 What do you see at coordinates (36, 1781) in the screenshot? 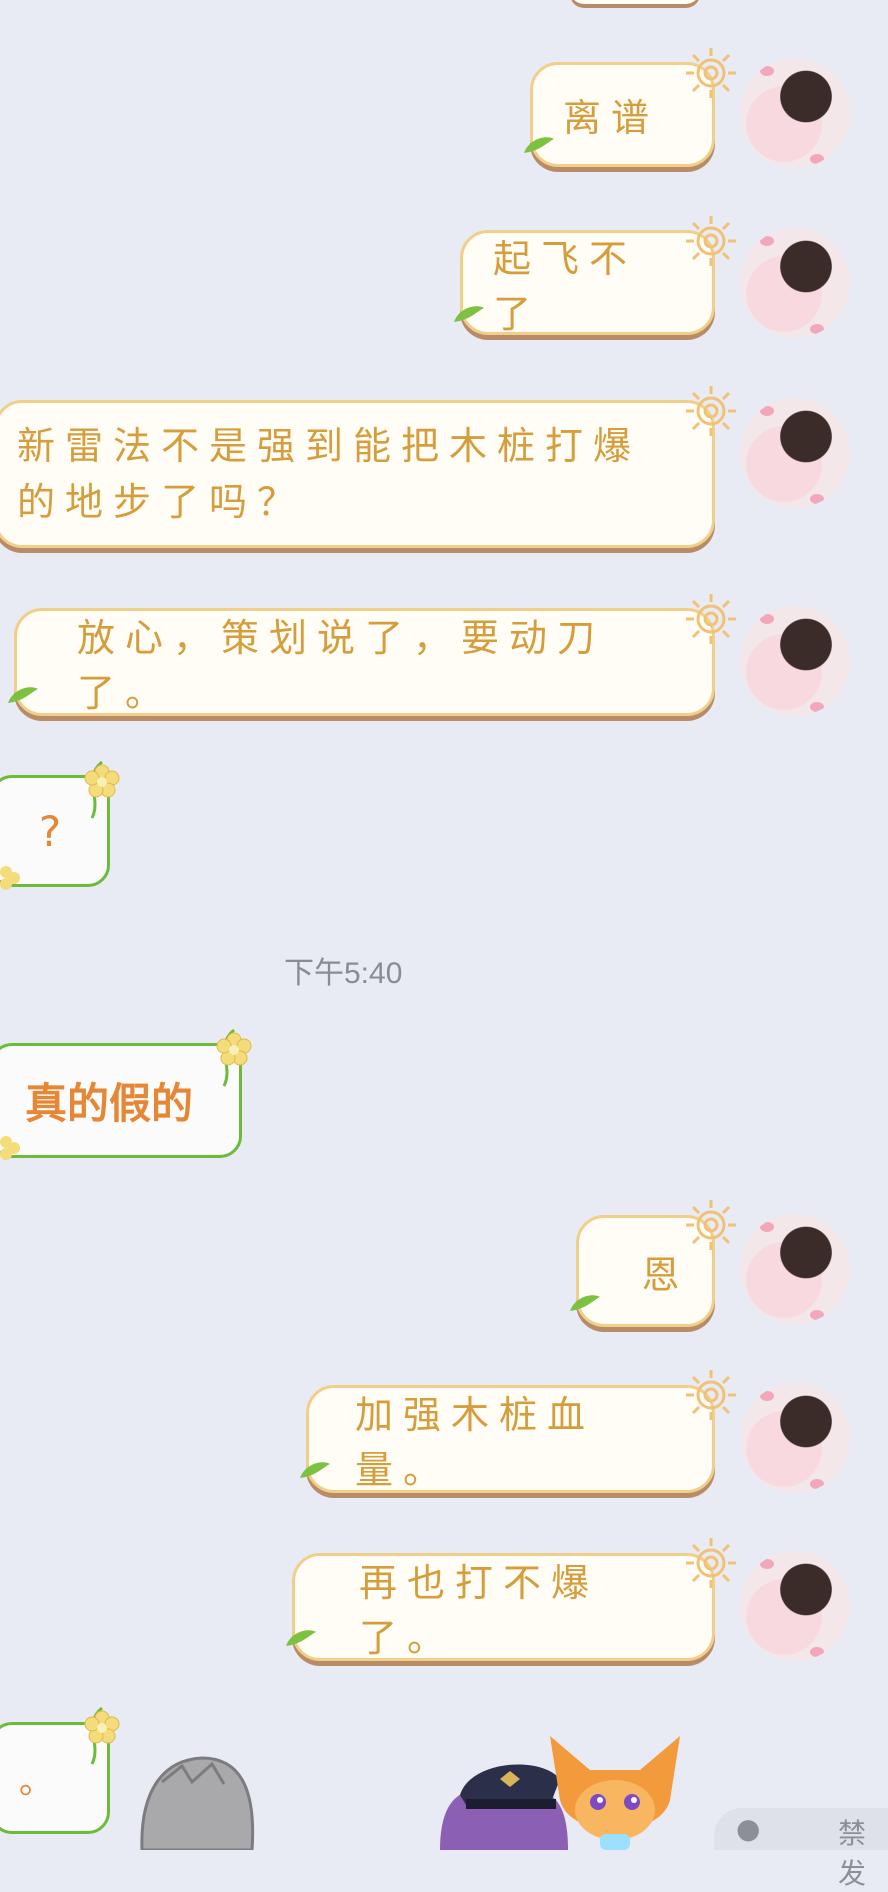
I see `message-text: 。` at bounding box center [36, 1781].